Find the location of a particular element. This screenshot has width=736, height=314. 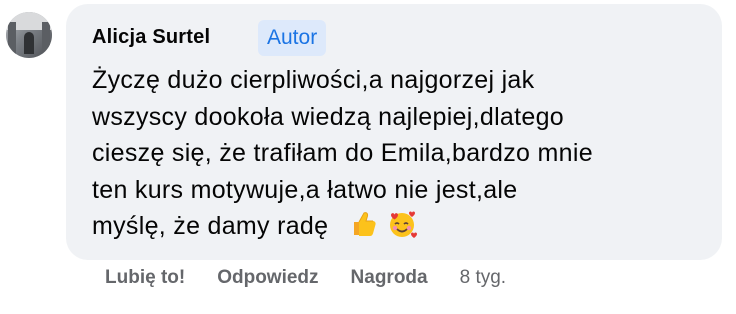

avatar is located at coordinates (29, 35).